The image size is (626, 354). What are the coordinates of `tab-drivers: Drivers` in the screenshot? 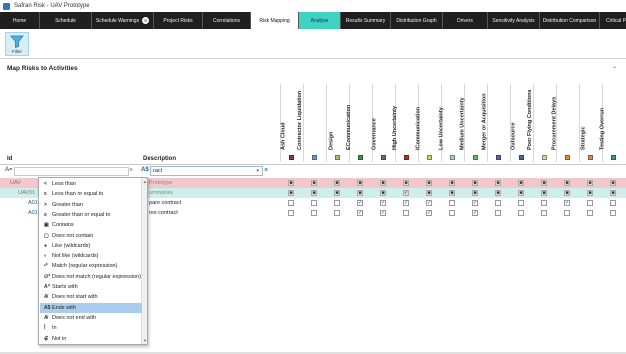 It's located at (465, 20).